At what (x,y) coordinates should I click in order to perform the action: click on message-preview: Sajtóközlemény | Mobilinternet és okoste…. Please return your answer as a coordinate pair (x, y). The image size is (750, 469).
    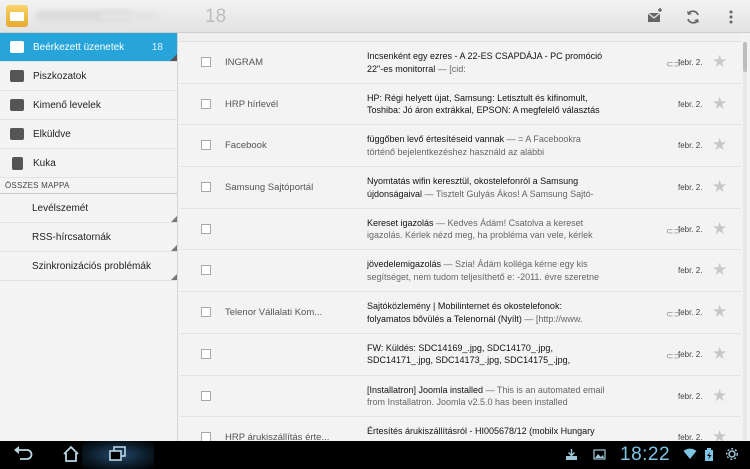
    Looking at the image, I should click on (487, 313).